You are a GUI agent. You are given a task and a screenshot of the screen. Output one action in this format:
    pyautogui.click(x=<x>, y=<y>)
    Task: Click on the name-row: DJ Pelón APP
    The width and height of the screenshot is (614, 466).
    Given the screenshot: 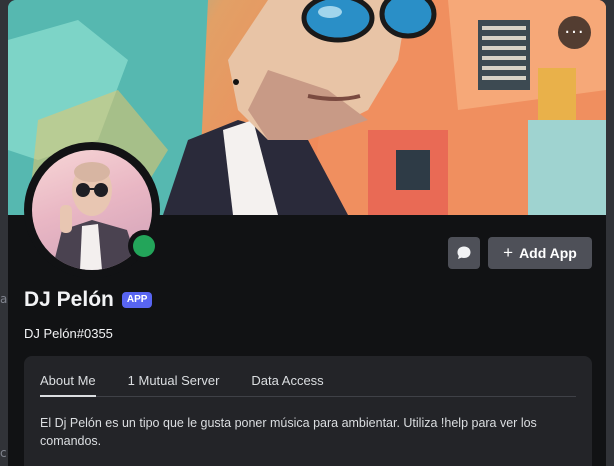 What is the action you would take?
    pyautogui.click(x=88, y=300)
    